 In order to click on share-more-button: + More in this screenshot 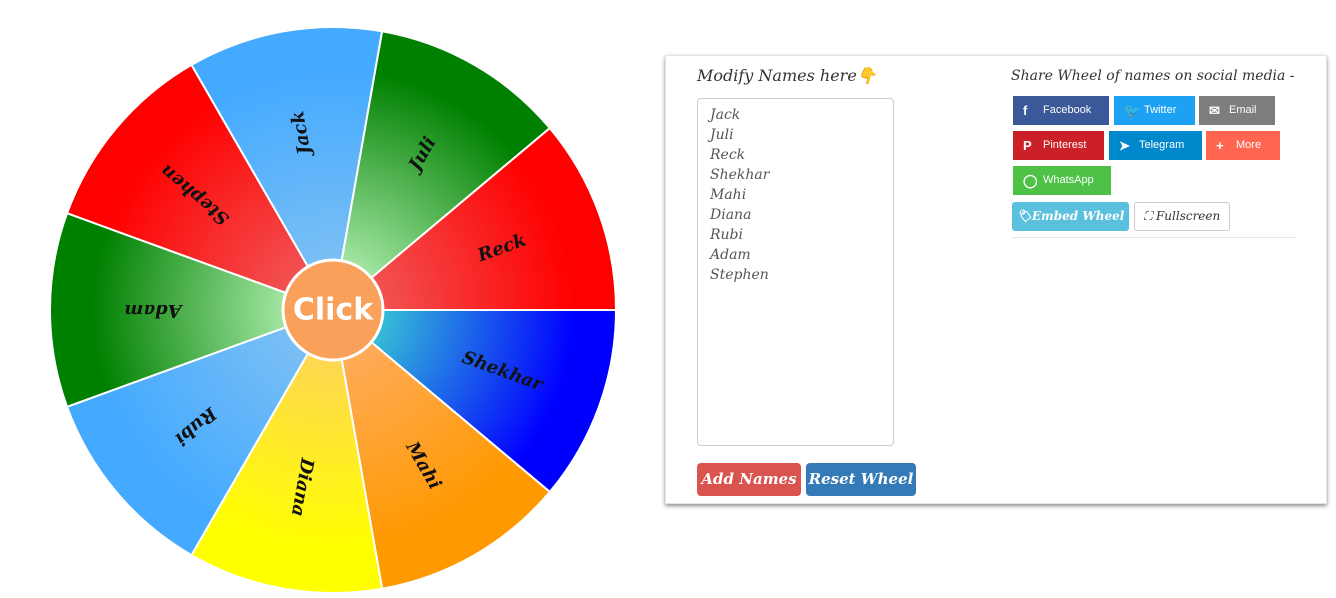, I will do `click(1243, 145)`.